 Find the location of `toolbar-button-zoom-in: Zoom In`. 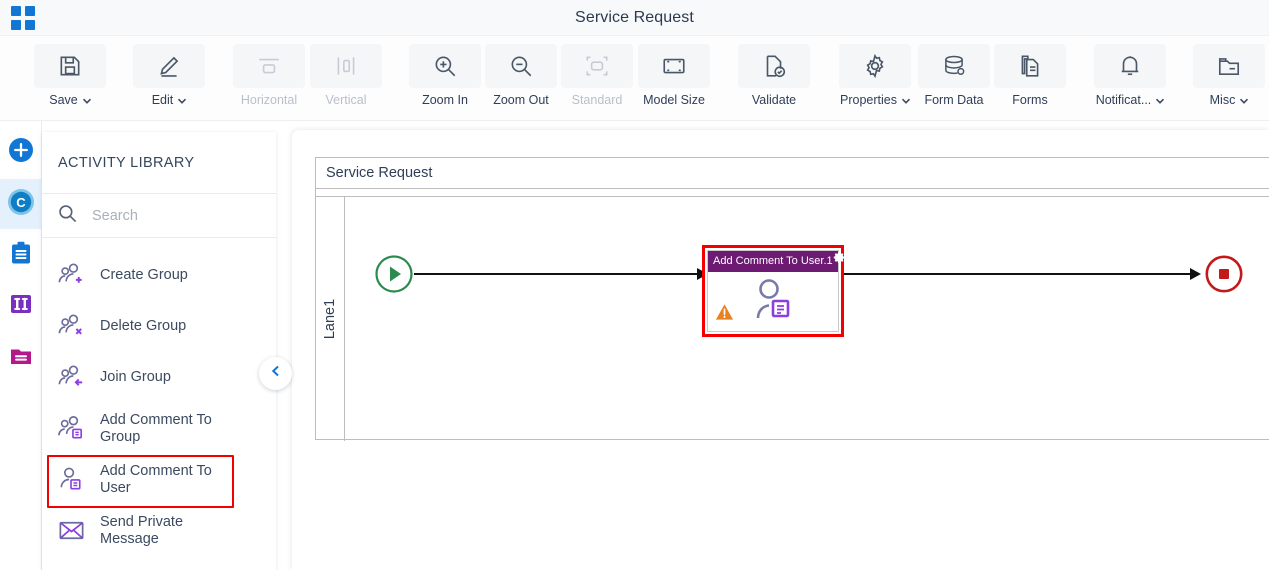

toolbar-button-zoom-in: Zoom In is located at coordinates (445, 75).